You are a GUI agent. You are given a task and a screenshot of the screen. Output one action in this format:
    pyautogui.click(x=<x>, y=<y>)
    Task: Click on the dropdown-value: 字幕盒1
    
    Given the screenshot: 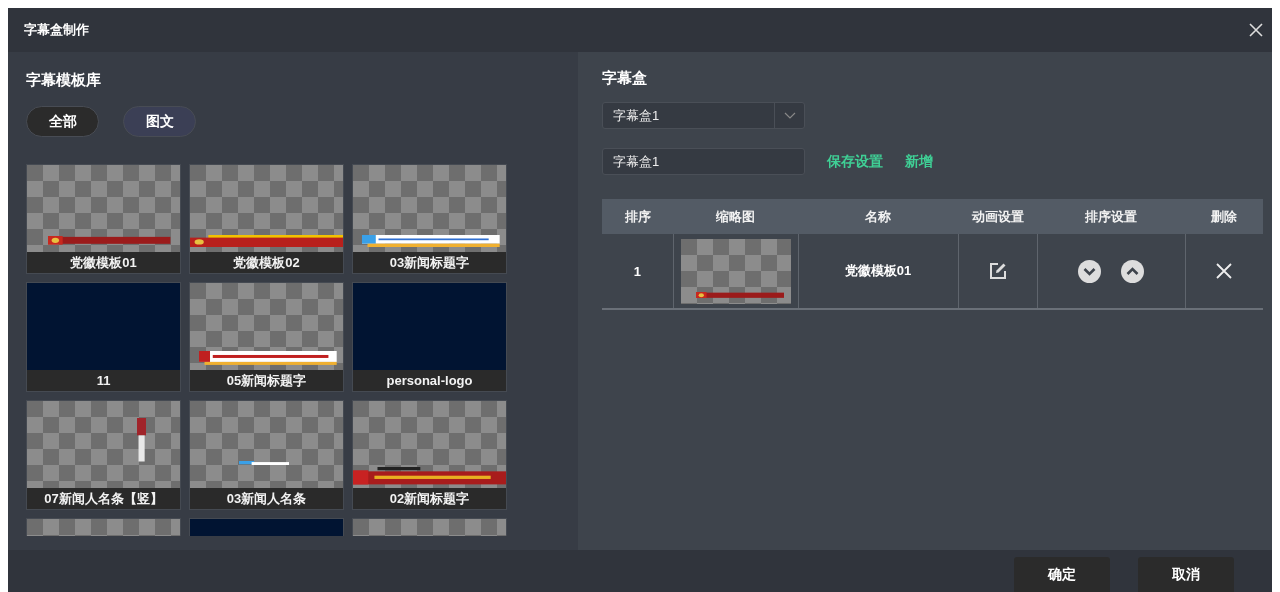 What is the action you would take?
    pyautogui.click(x=636, y=115)
    